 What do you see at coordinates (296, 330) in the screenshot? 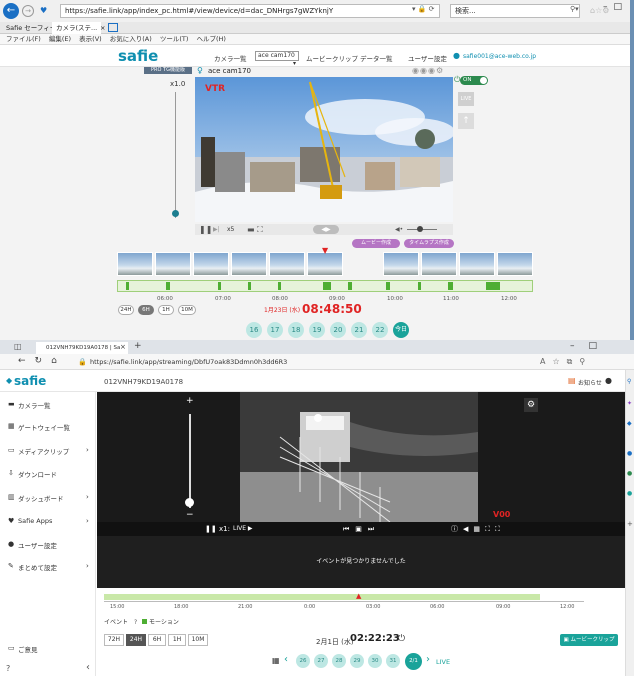
I see `day-button: 18` at bounding box center [296, 330].